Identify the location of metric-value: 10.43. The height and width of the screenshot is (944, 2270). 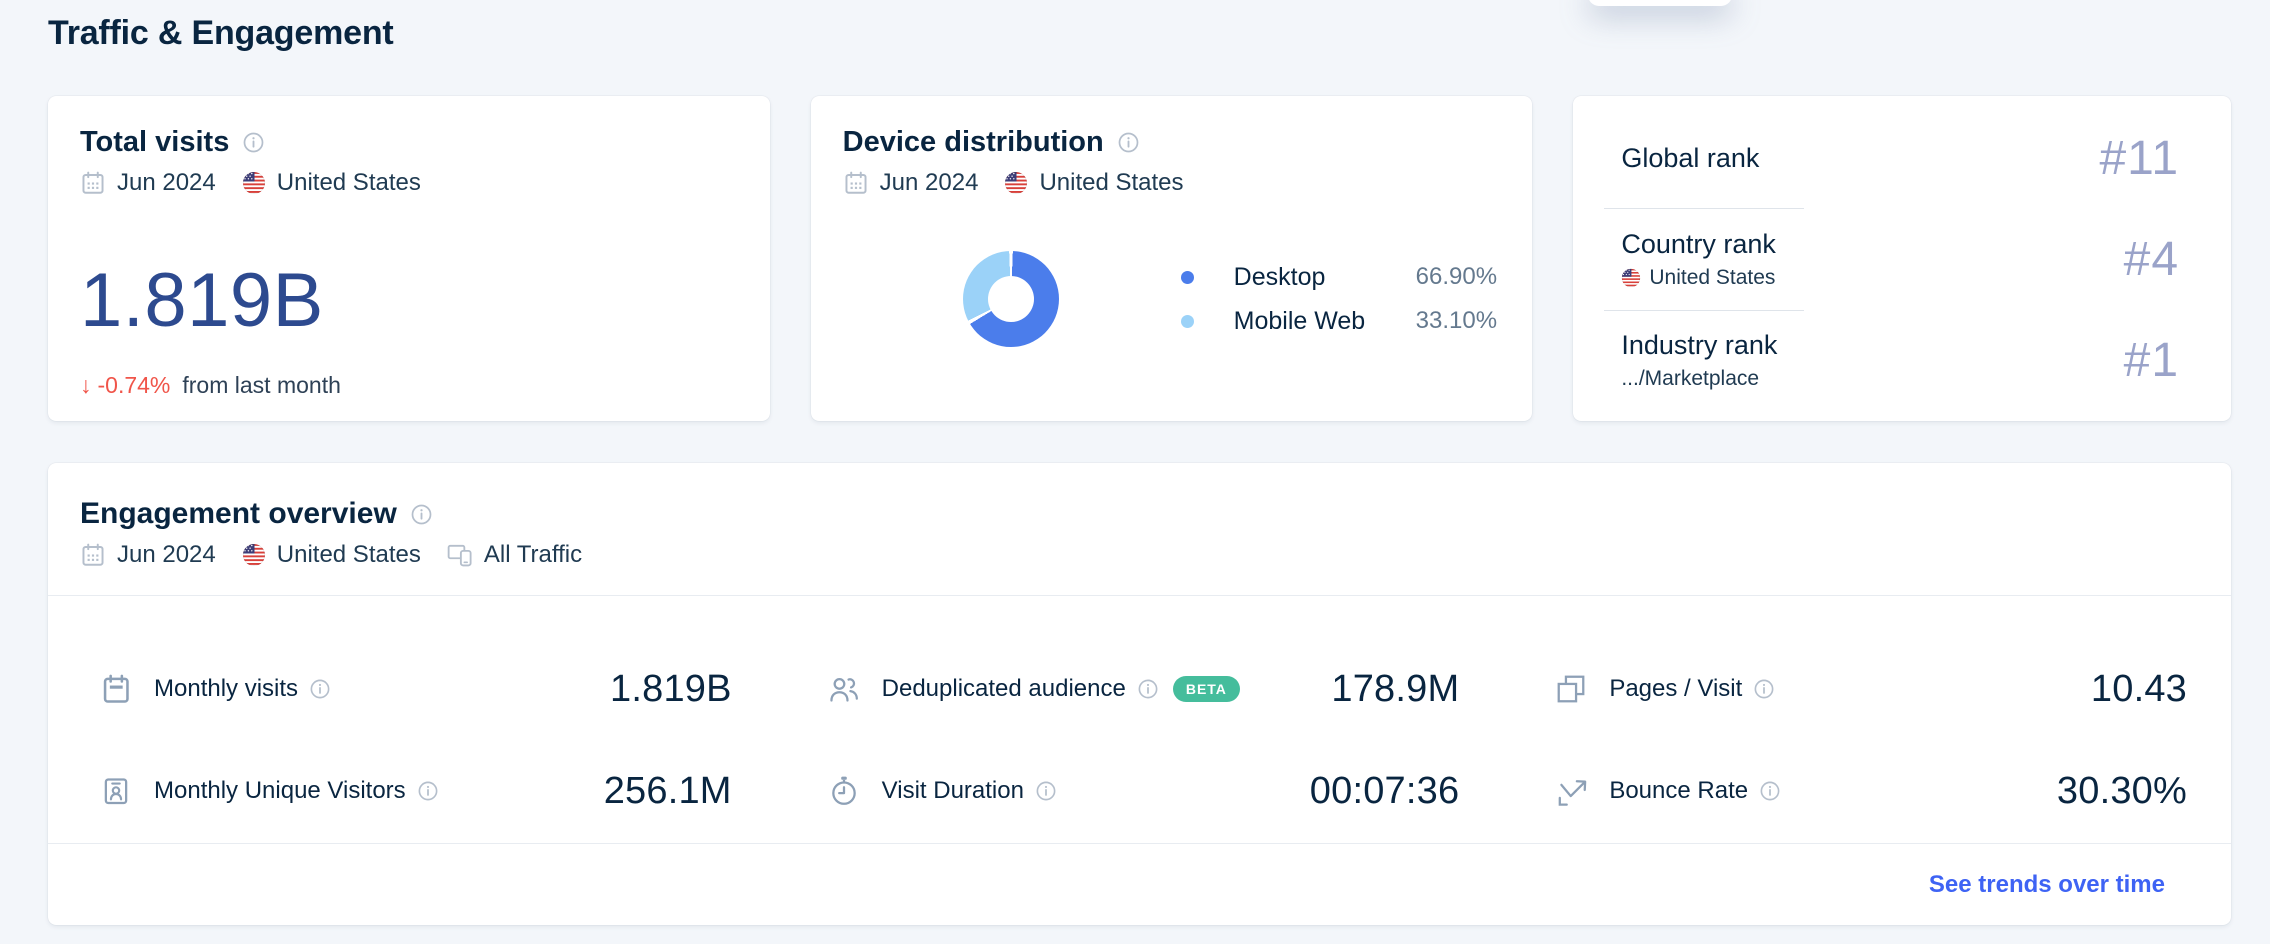
(2138, 688).